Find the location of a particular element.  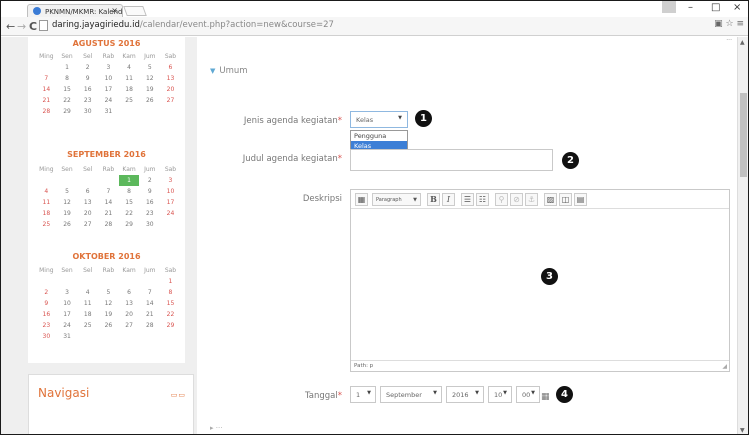

media-icon: ◫ is located at coordinates (565, 199).